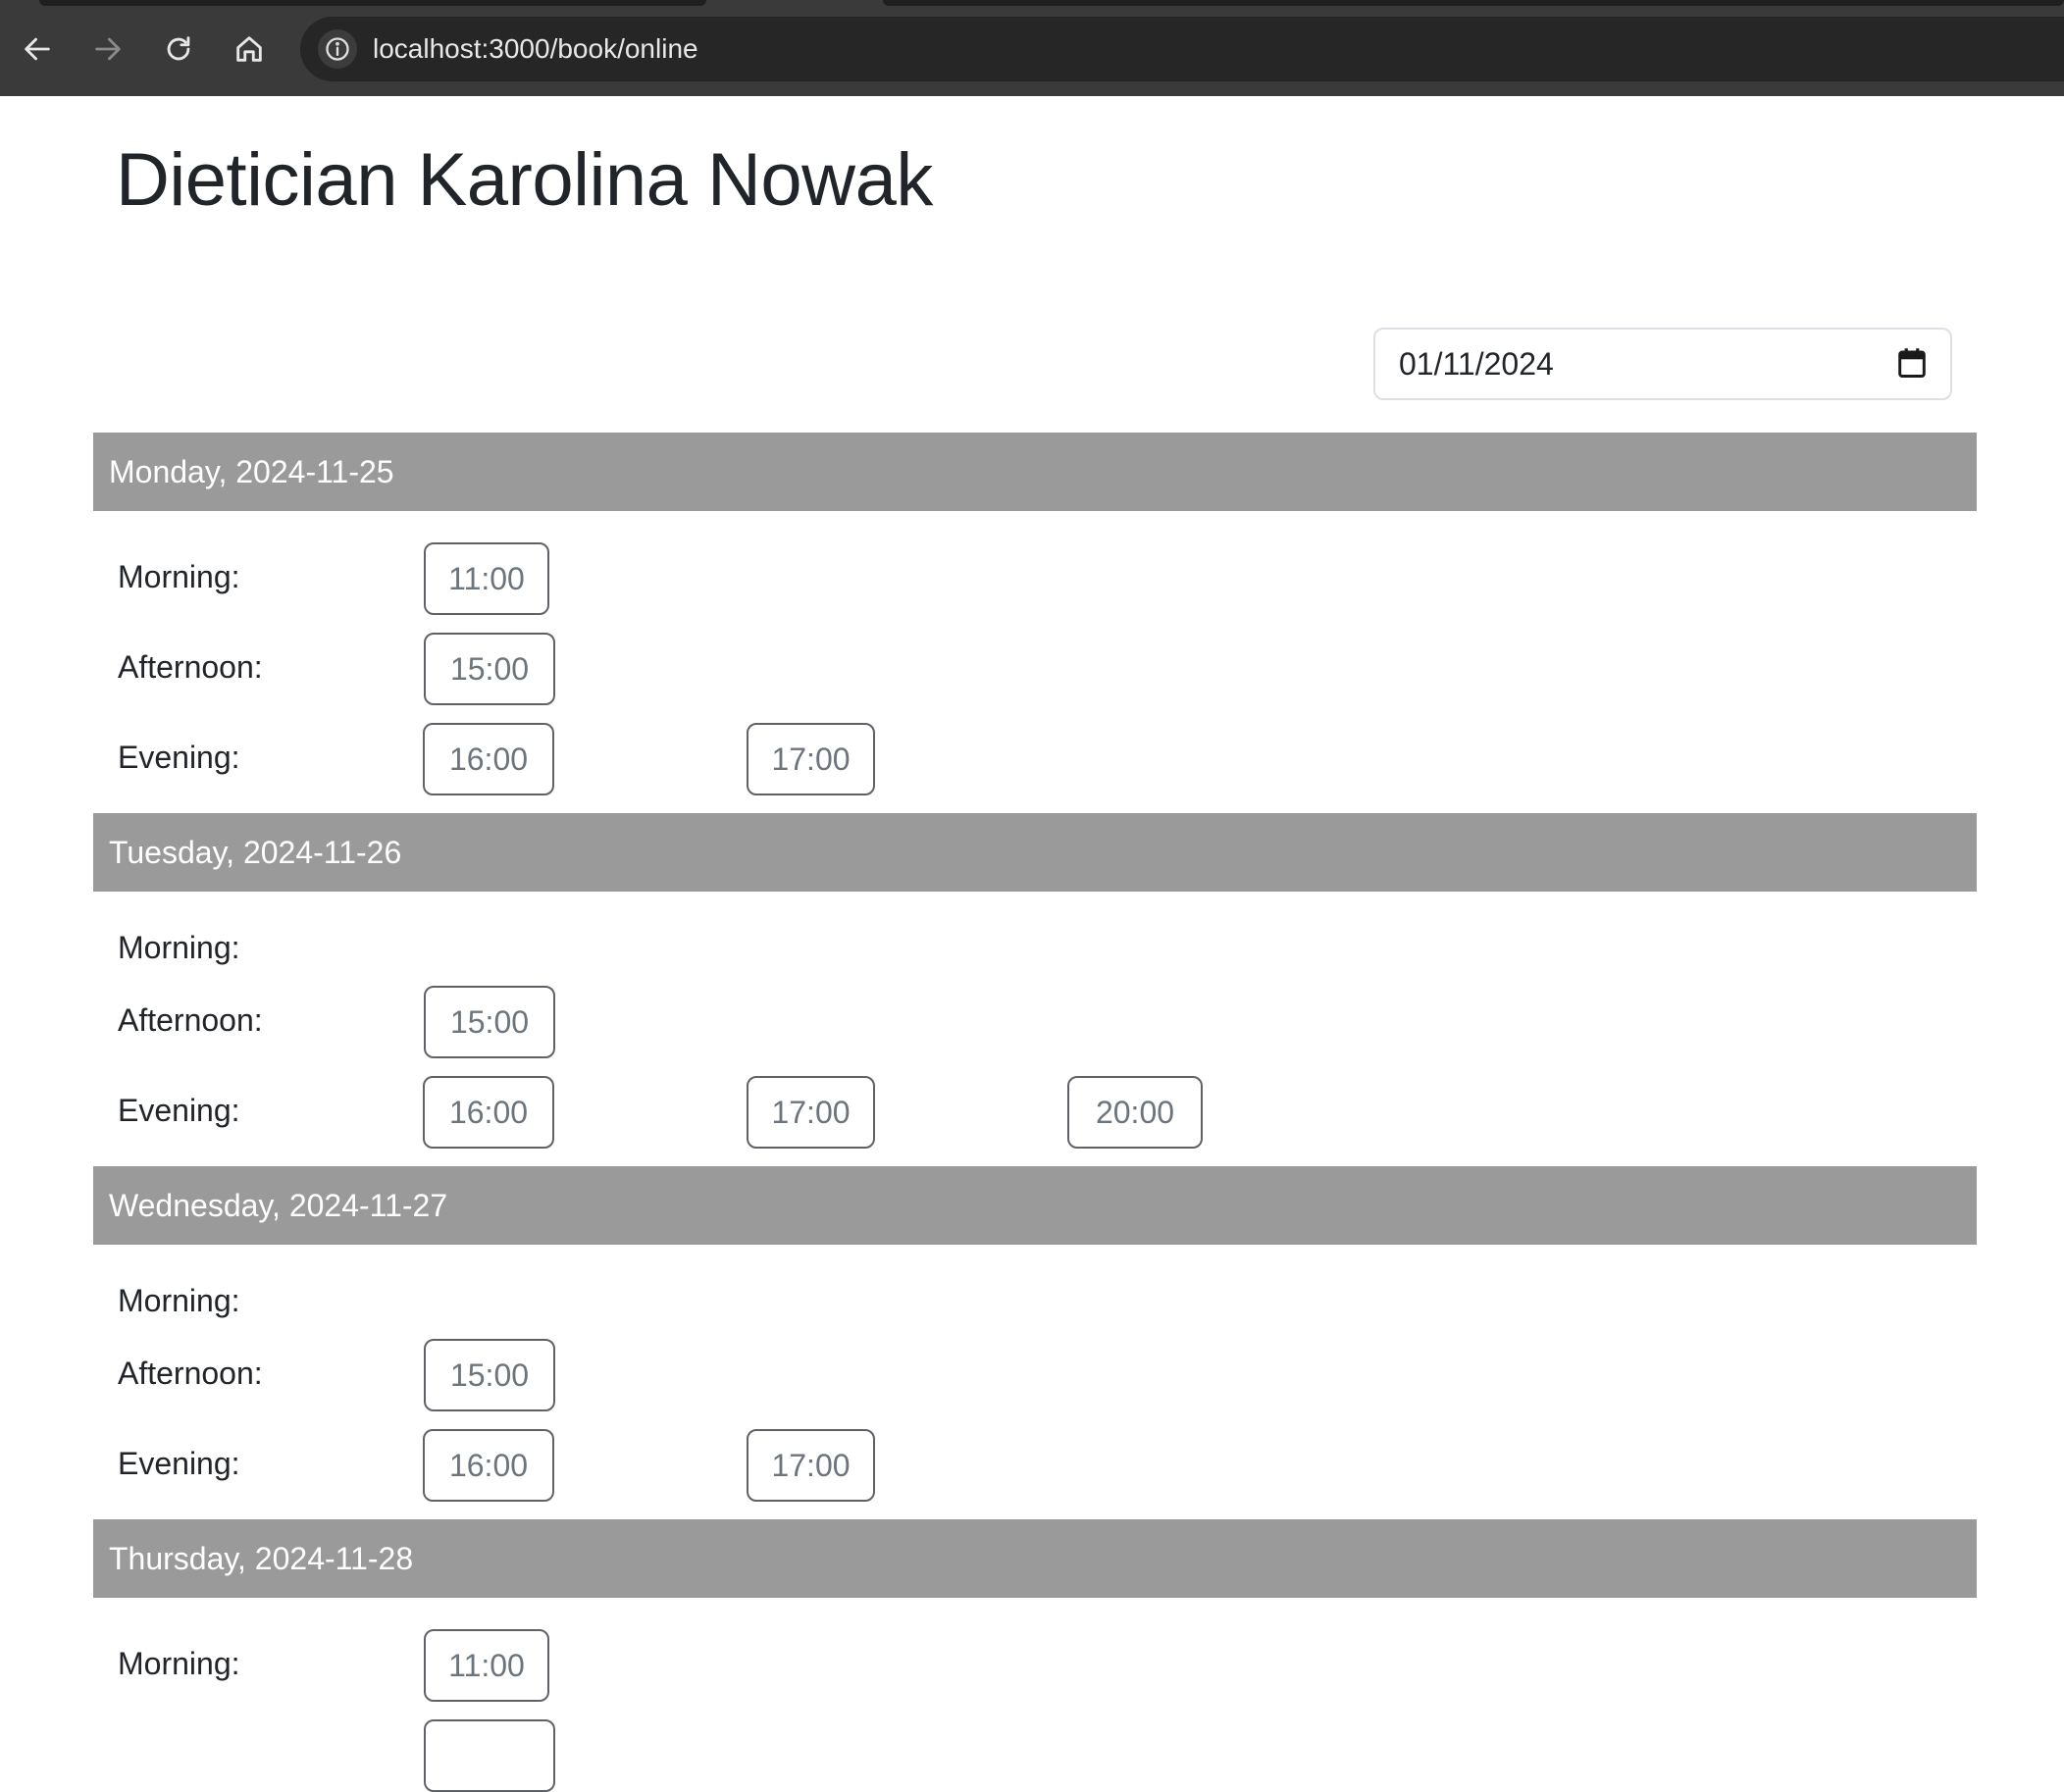  Describe the element at coordinates (252, 471) in the screenshot. I see `day-header-label: Monday, 2024-11-25` at that location.